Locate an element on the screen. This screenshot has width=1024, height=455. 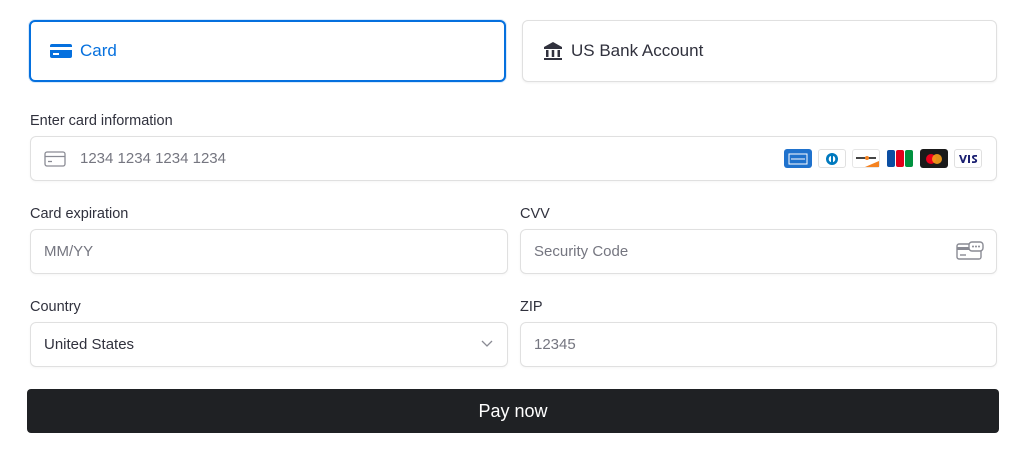
country-value: United States is located at coordinates (89, 344).